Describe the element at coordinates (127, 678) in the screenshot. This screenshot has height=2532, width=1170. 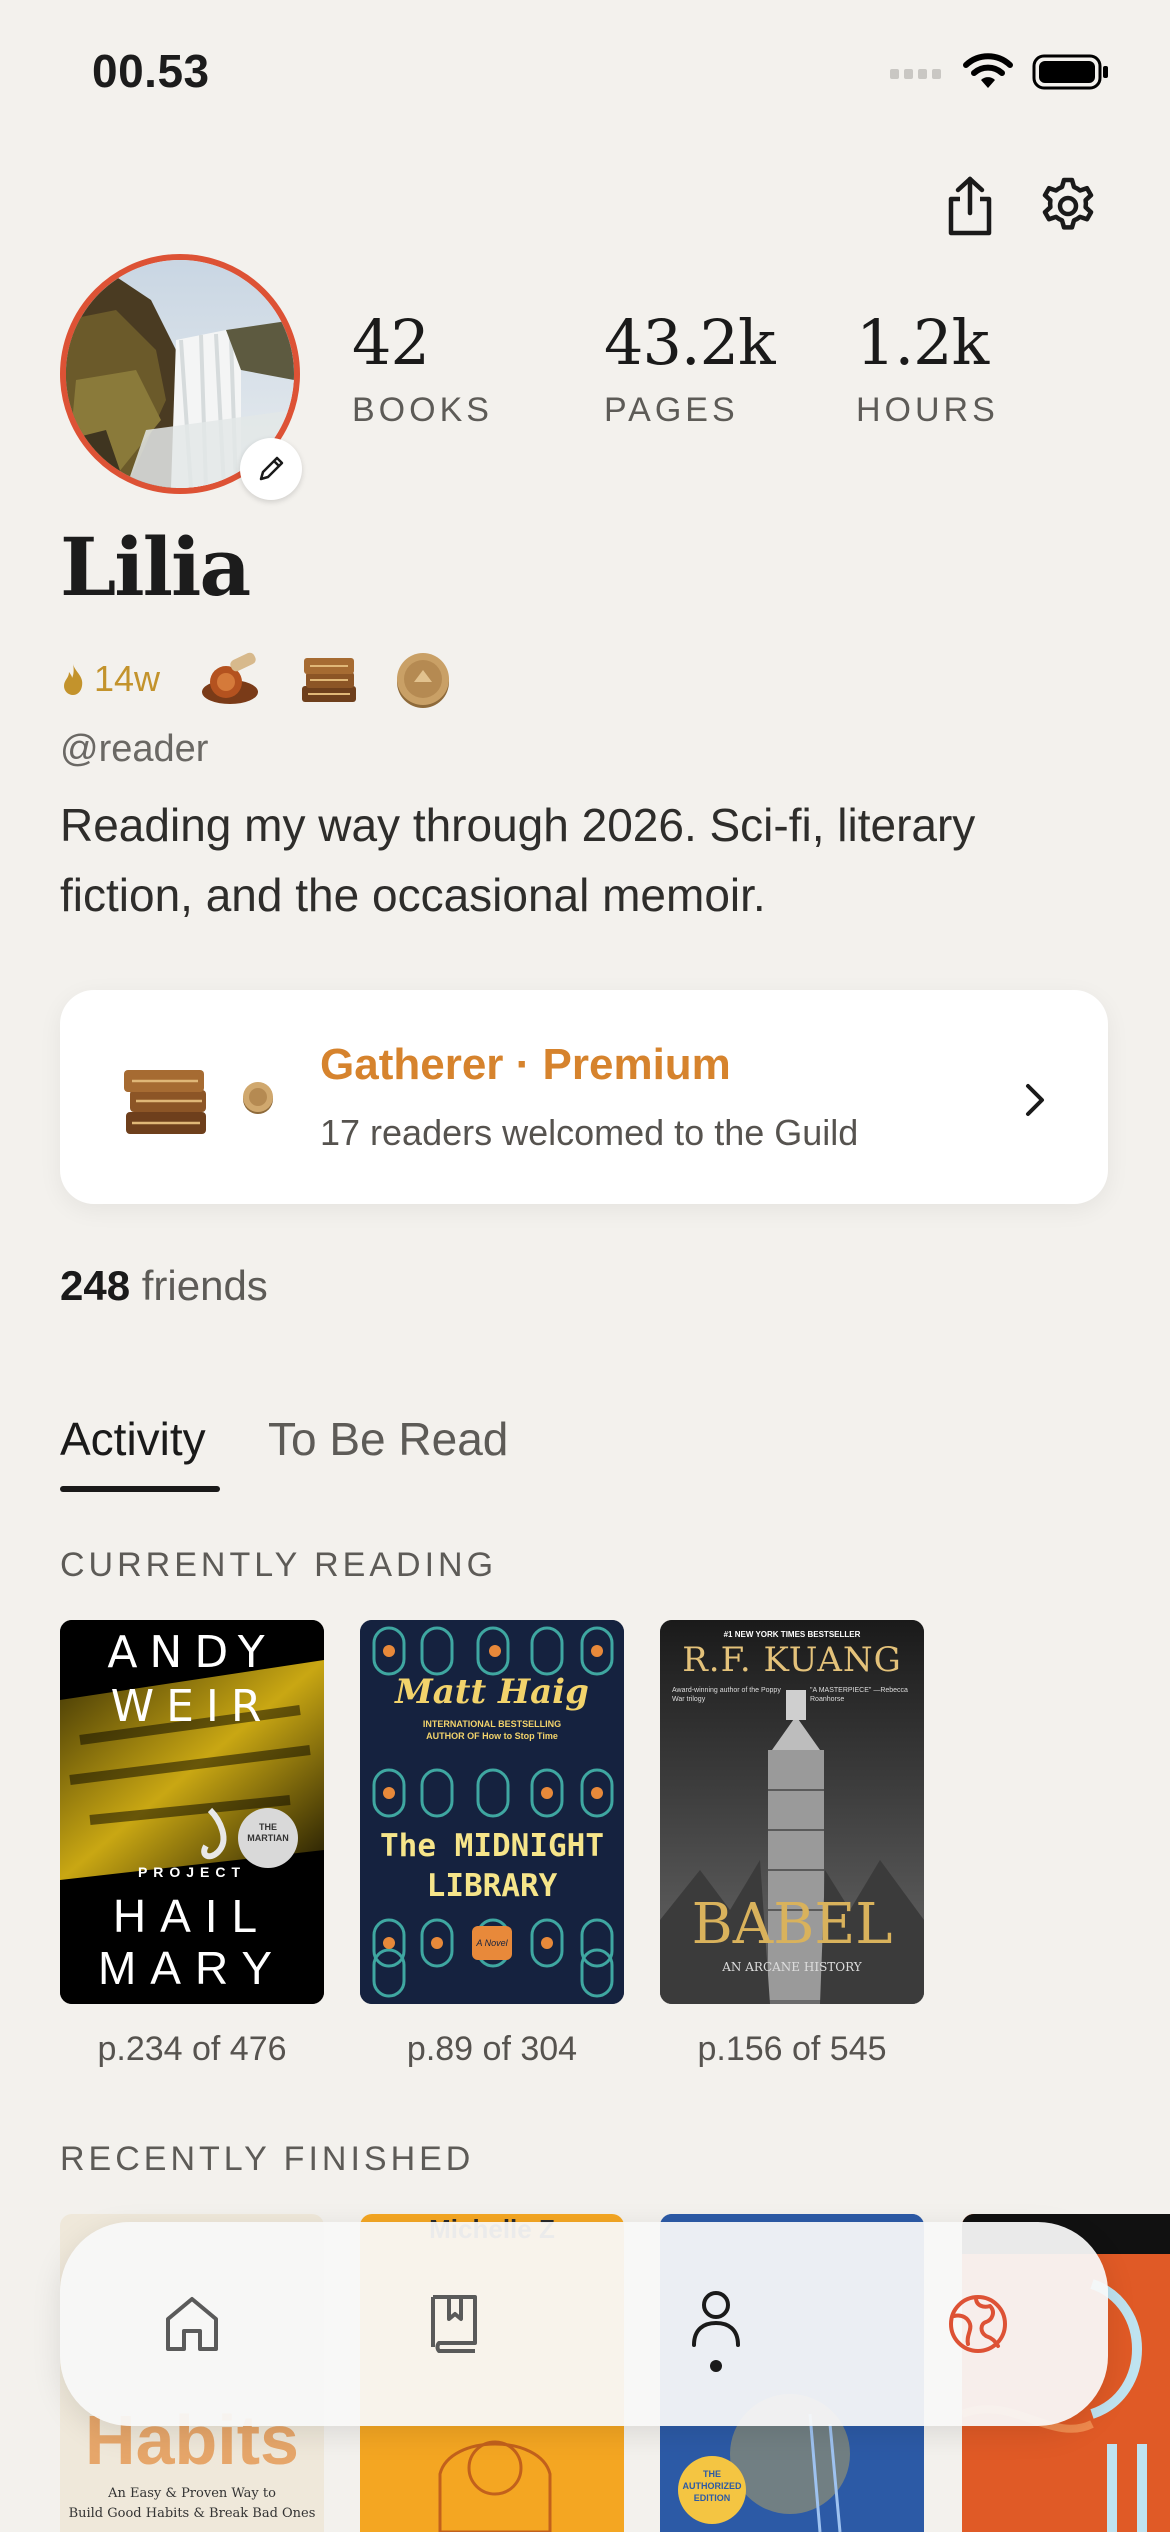
I see `streak-value: 14w` at that location.